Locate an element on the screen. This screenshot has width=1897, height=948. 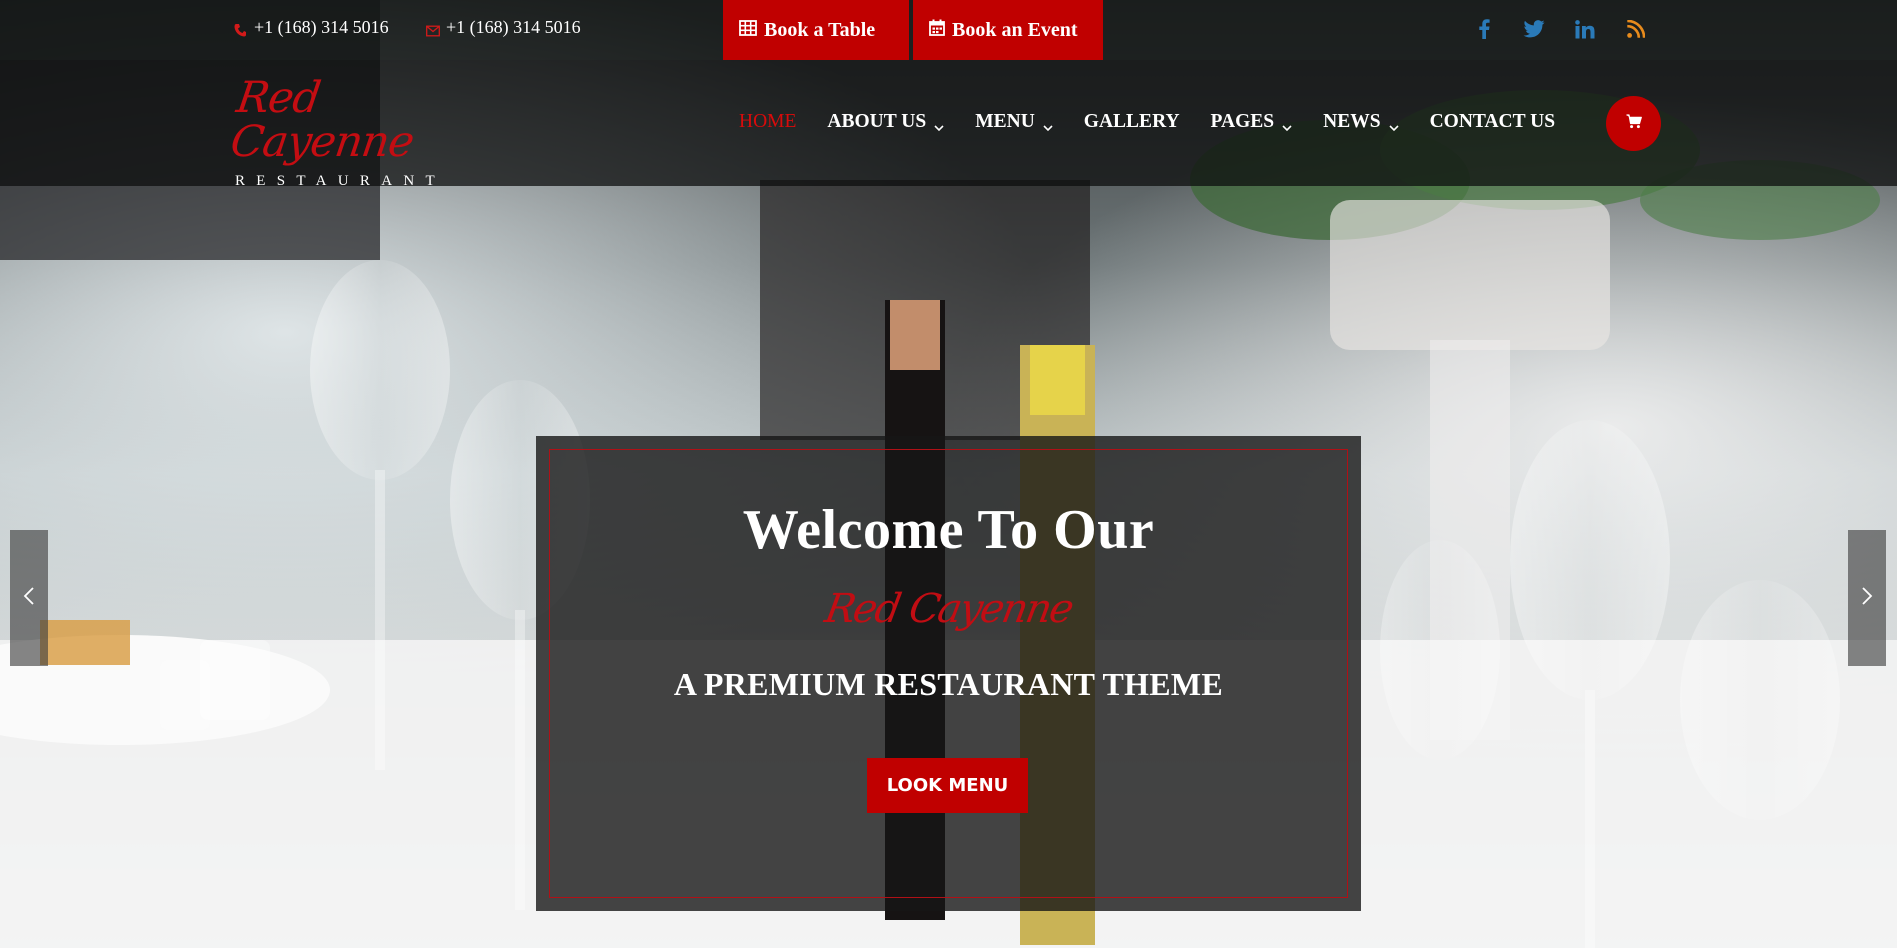
slider-prev-button is located at coordinates (29, 598).